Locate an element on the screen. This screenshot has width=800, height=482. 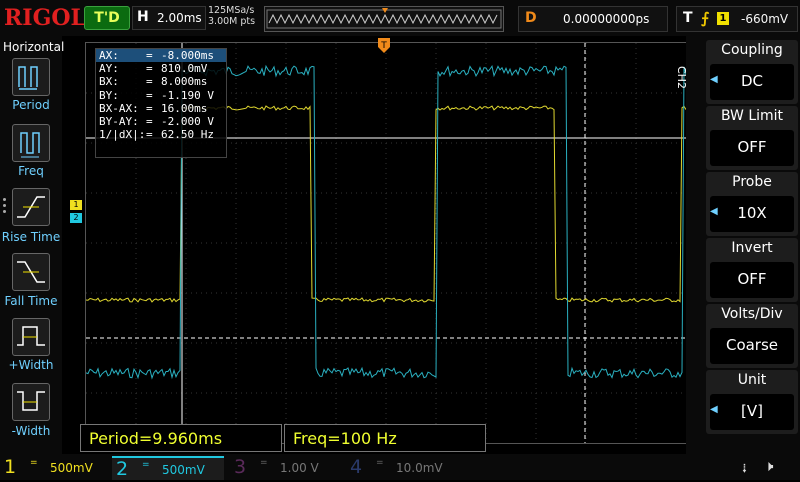
negative-width-button is located at coordinates (31, 402).